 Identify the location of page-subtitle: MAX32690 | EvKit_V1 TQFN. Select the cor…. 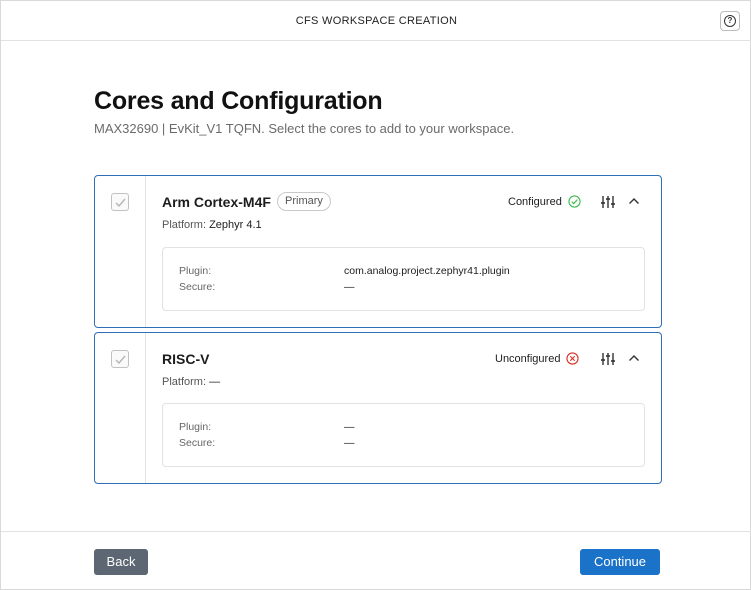
(304, 128).